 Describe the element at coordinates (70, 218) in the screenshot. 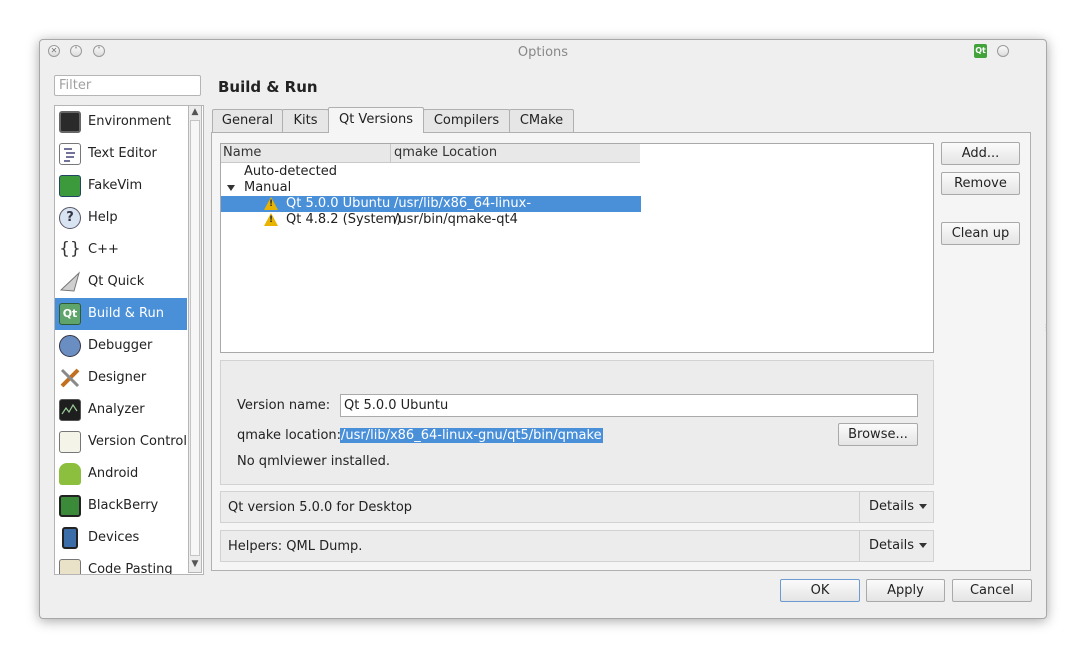

I see `help-icon: ?` at that location.